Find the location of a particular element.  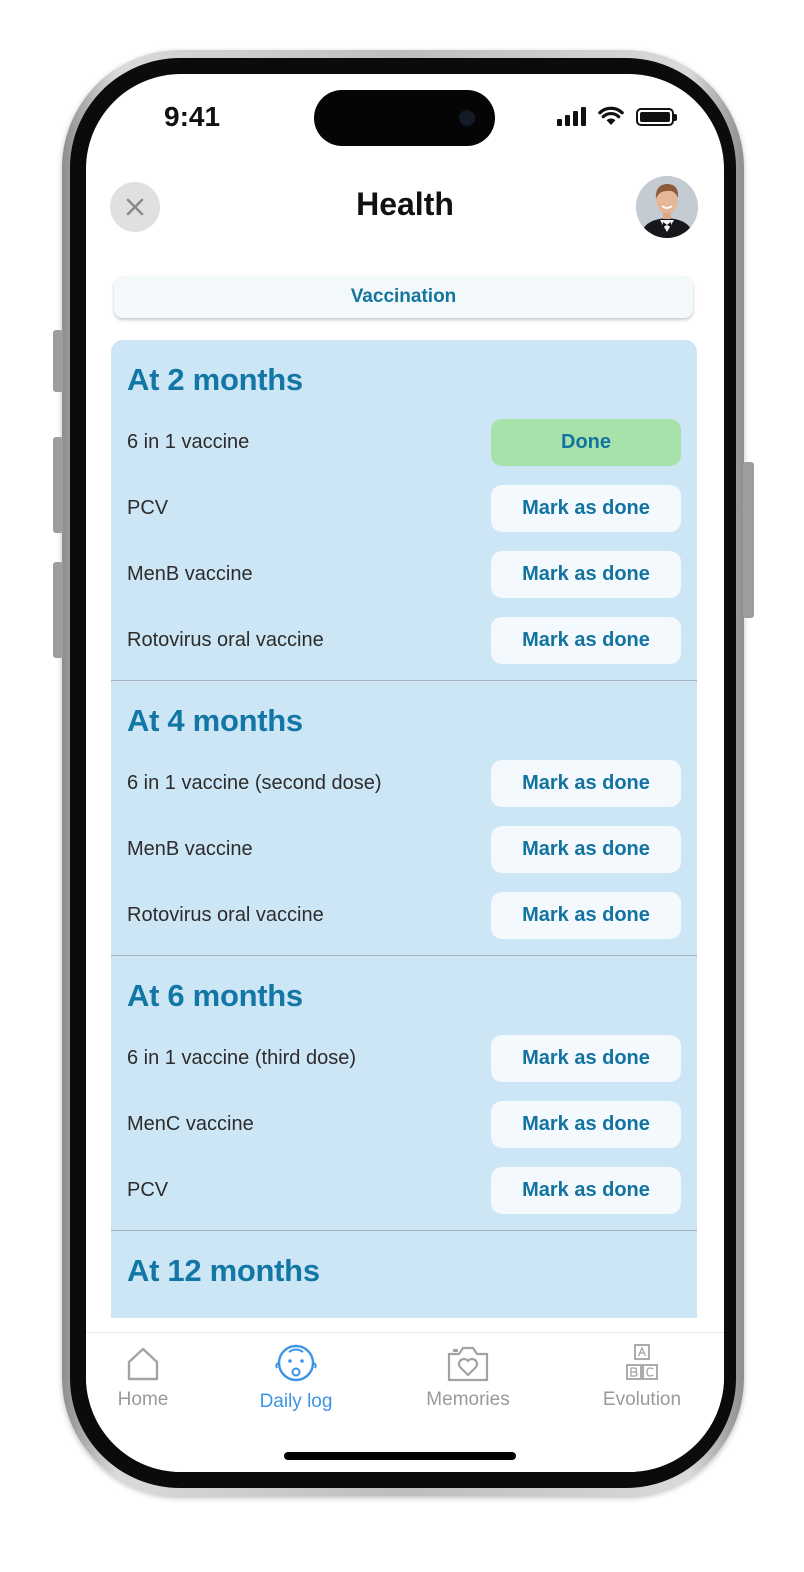

baby-face-icon is located at coordinates (296, 1363).